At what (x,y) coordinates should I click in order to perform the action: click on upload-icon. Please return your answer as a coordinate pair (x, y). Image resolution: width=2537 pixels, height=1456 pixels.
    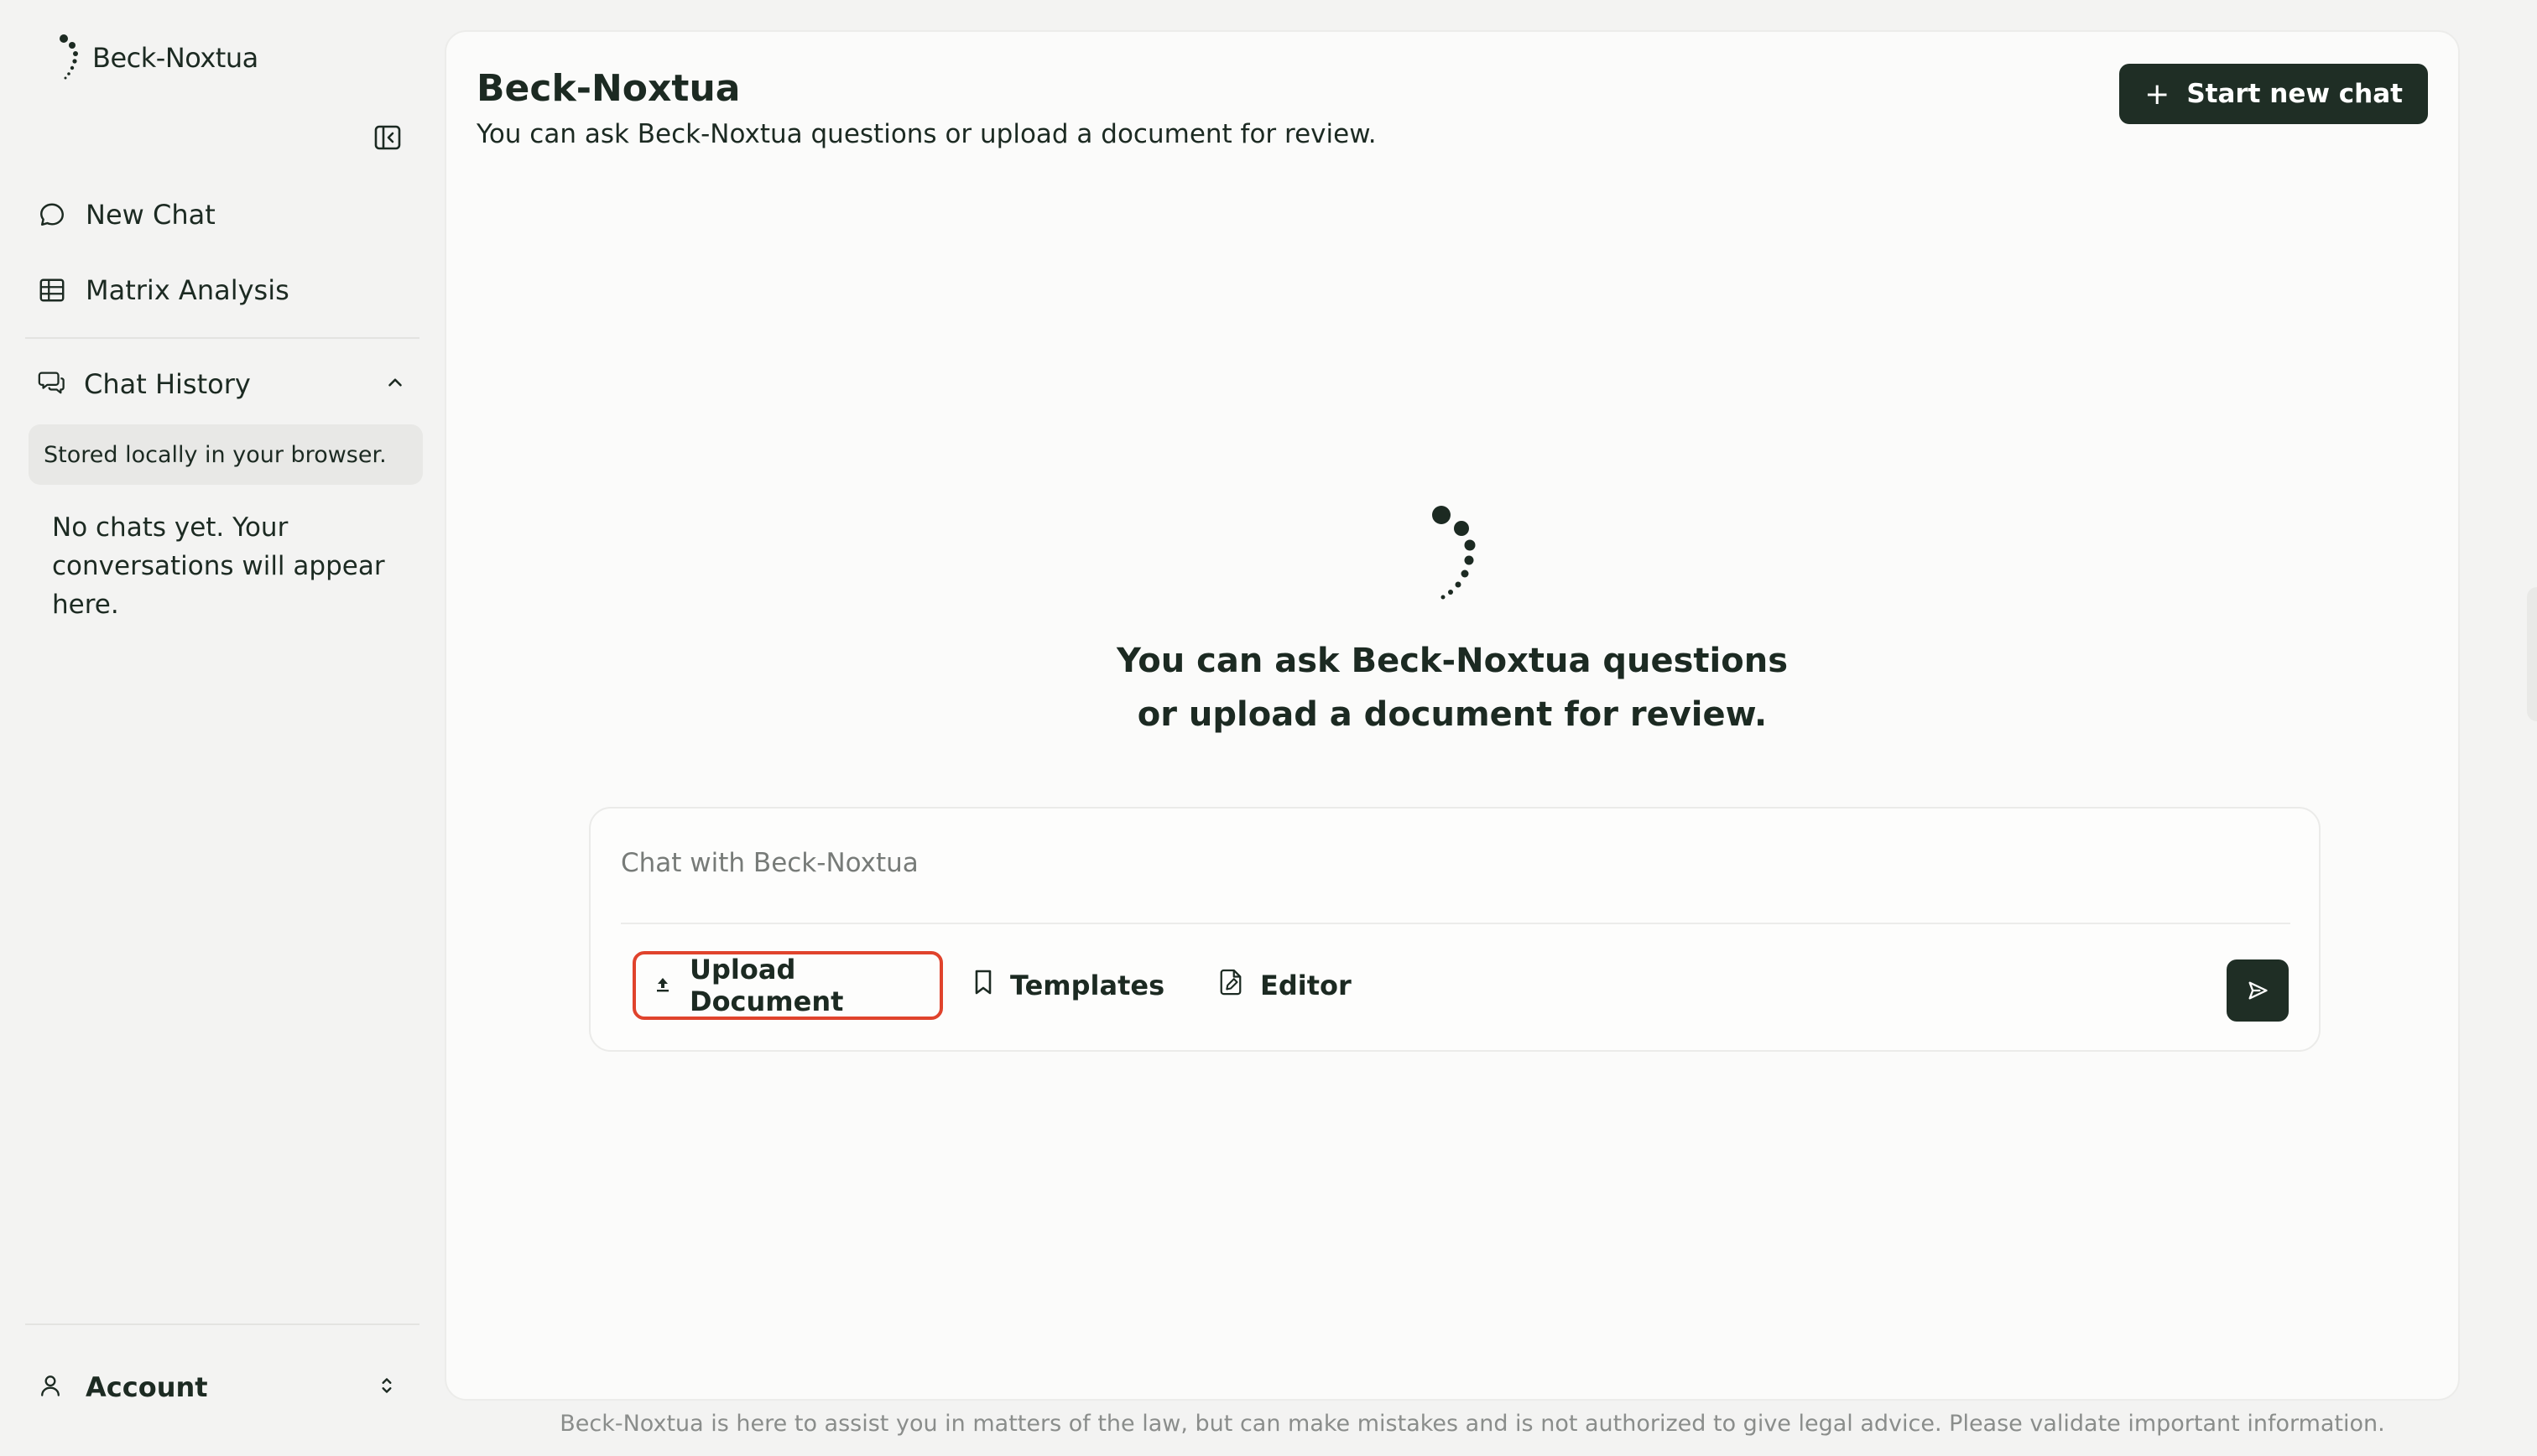
    Looking at the image, I should click on (663, 985).